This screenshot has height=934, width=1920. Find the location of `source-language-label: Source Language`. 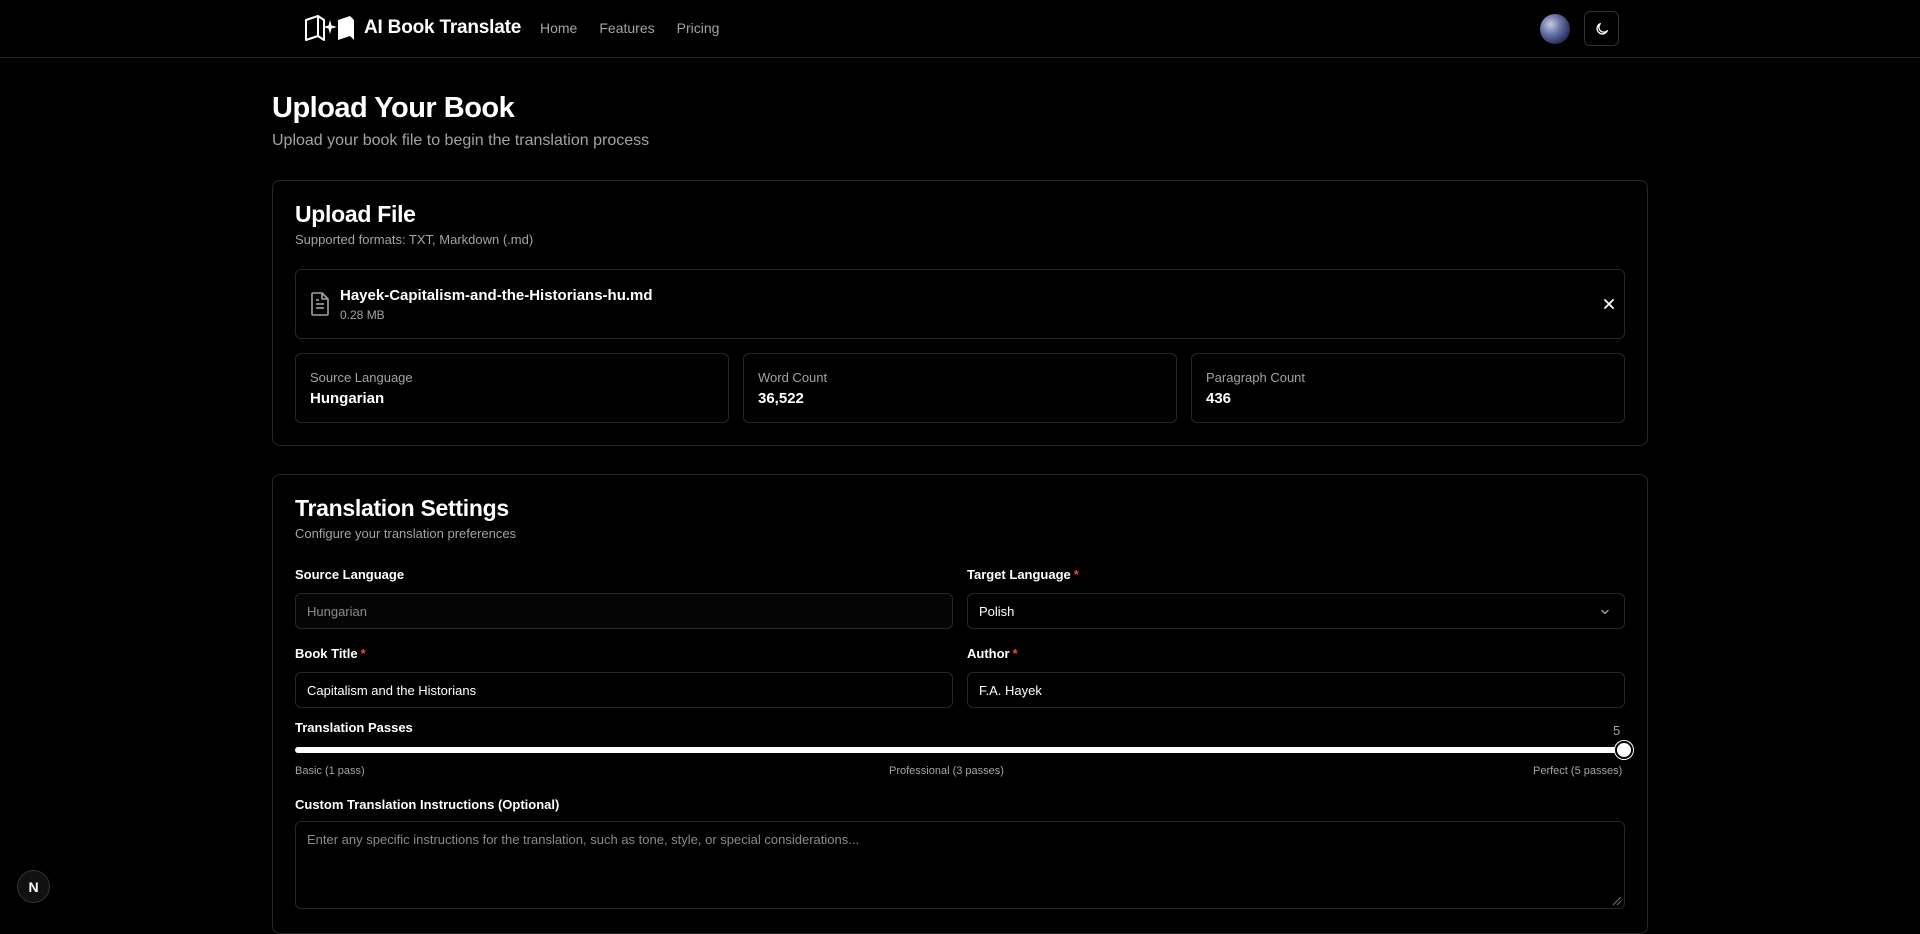

source-language-label: Source Language is located at coordinates (350, 574).